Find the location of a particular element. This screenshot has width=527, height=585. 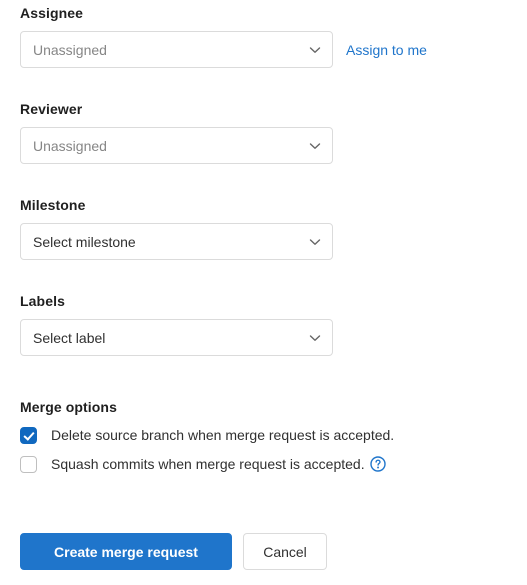

field-reviewer: Reviewer Unassigned is located at coordinates (176, 132).